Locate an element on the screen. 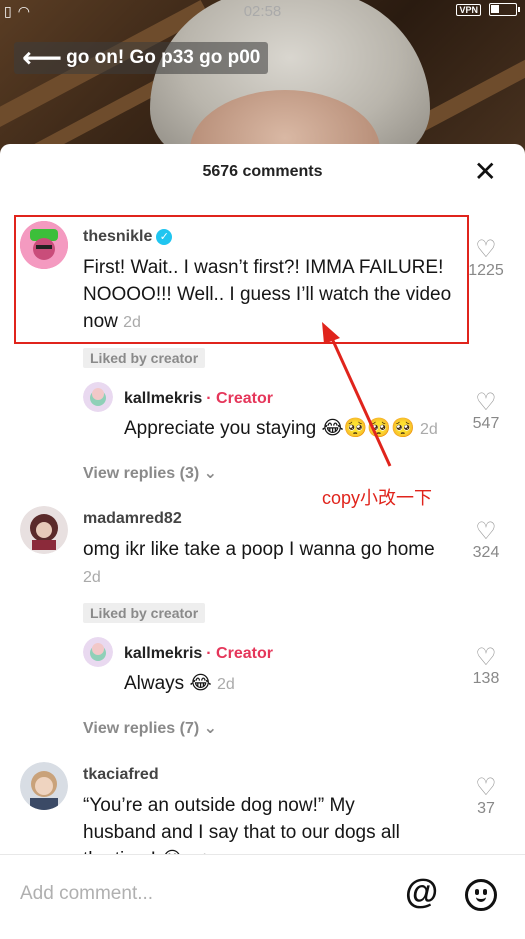  video-caption-bar: ⟵ go on! Go p33 go p00 is located at coordinates (141, 58).